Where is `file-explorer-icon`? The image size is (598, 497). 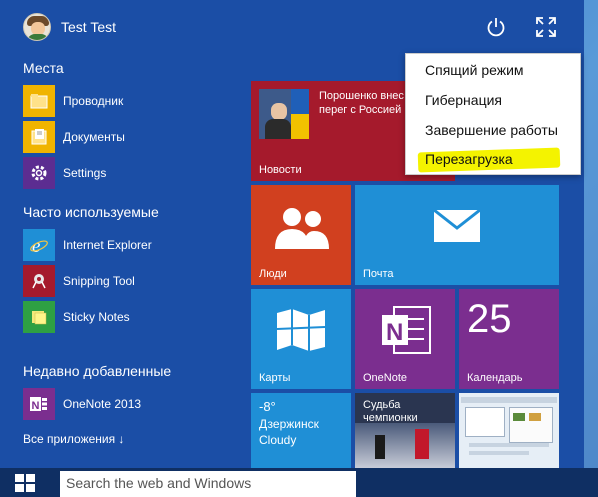 file-explorer-icon is located at coordinates (39, 101).